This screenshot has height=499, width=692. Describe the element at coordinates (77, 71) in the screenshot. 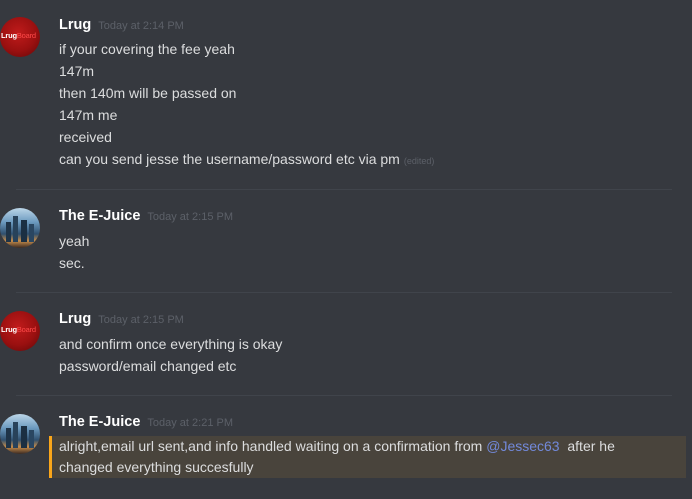

I see `message-line: 147m` at that location.